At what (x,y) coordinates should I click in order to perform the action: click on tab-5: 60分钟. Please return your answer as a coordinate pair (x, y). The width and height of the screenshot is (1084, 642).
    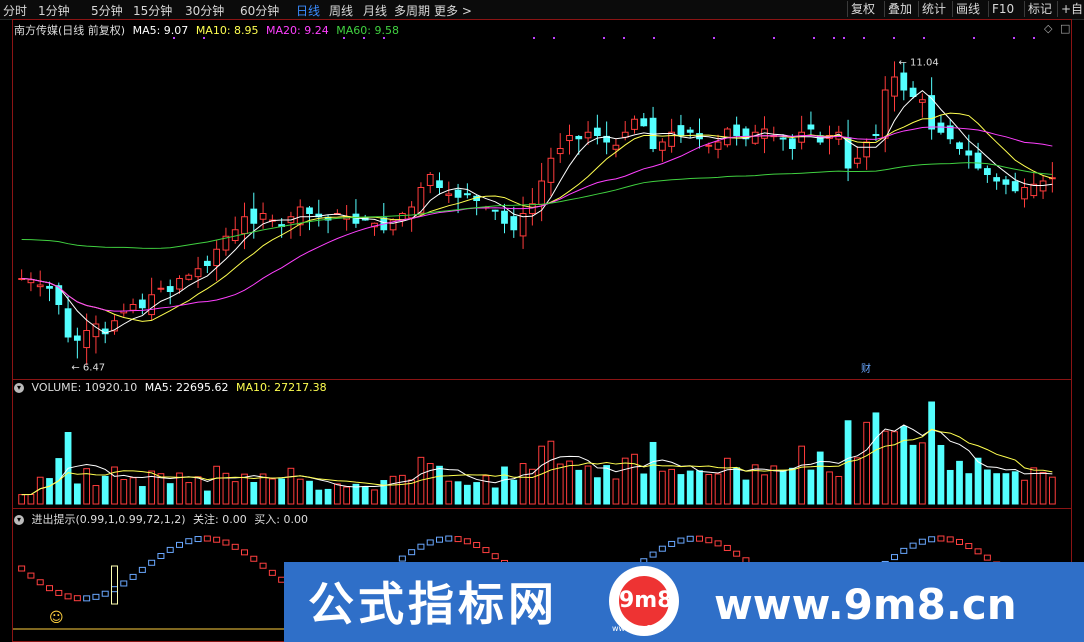
    Looking at the image, I should click on (259, 10).